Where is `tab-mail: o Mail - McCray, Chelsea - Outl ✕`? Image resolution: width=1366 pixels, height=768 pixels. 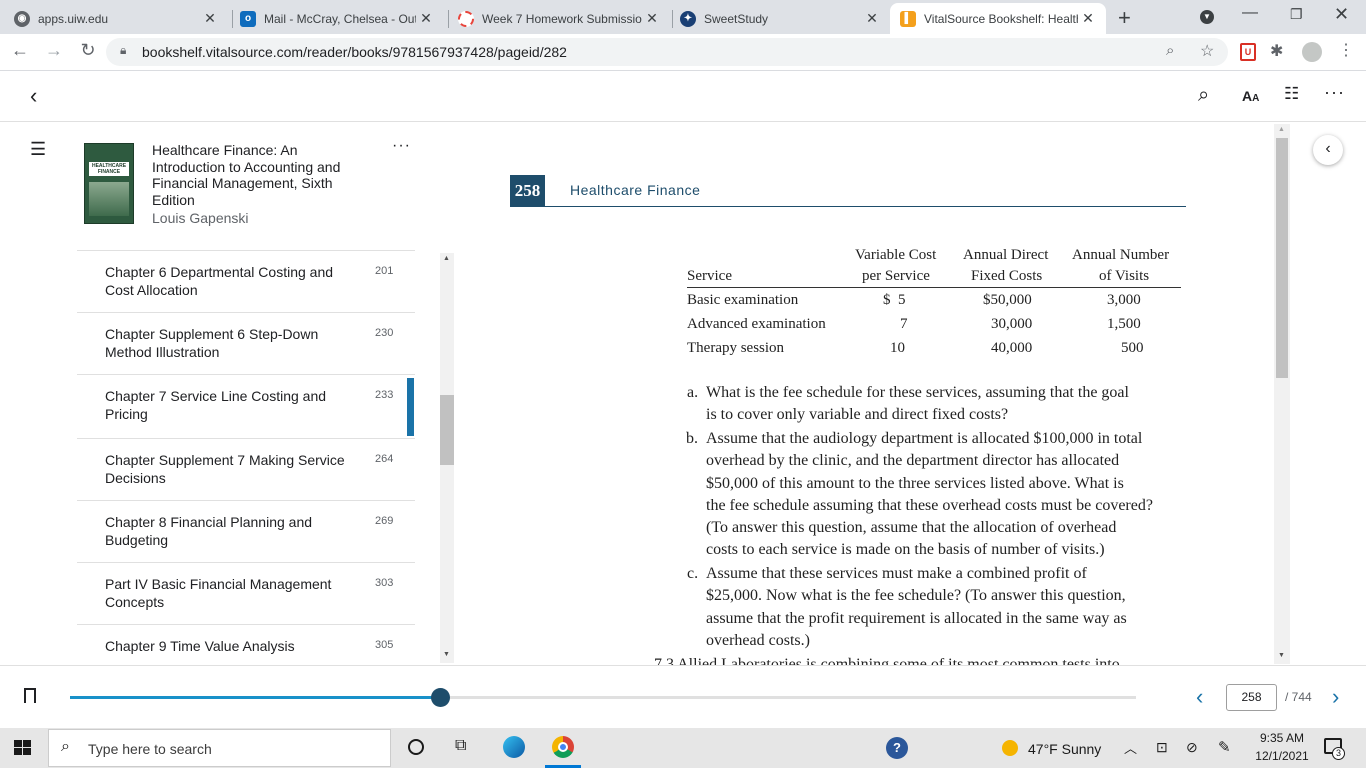
tab-mail: o Mail - McCray, Chelsea - Outl ✕ is located at coordinates (339, 18).